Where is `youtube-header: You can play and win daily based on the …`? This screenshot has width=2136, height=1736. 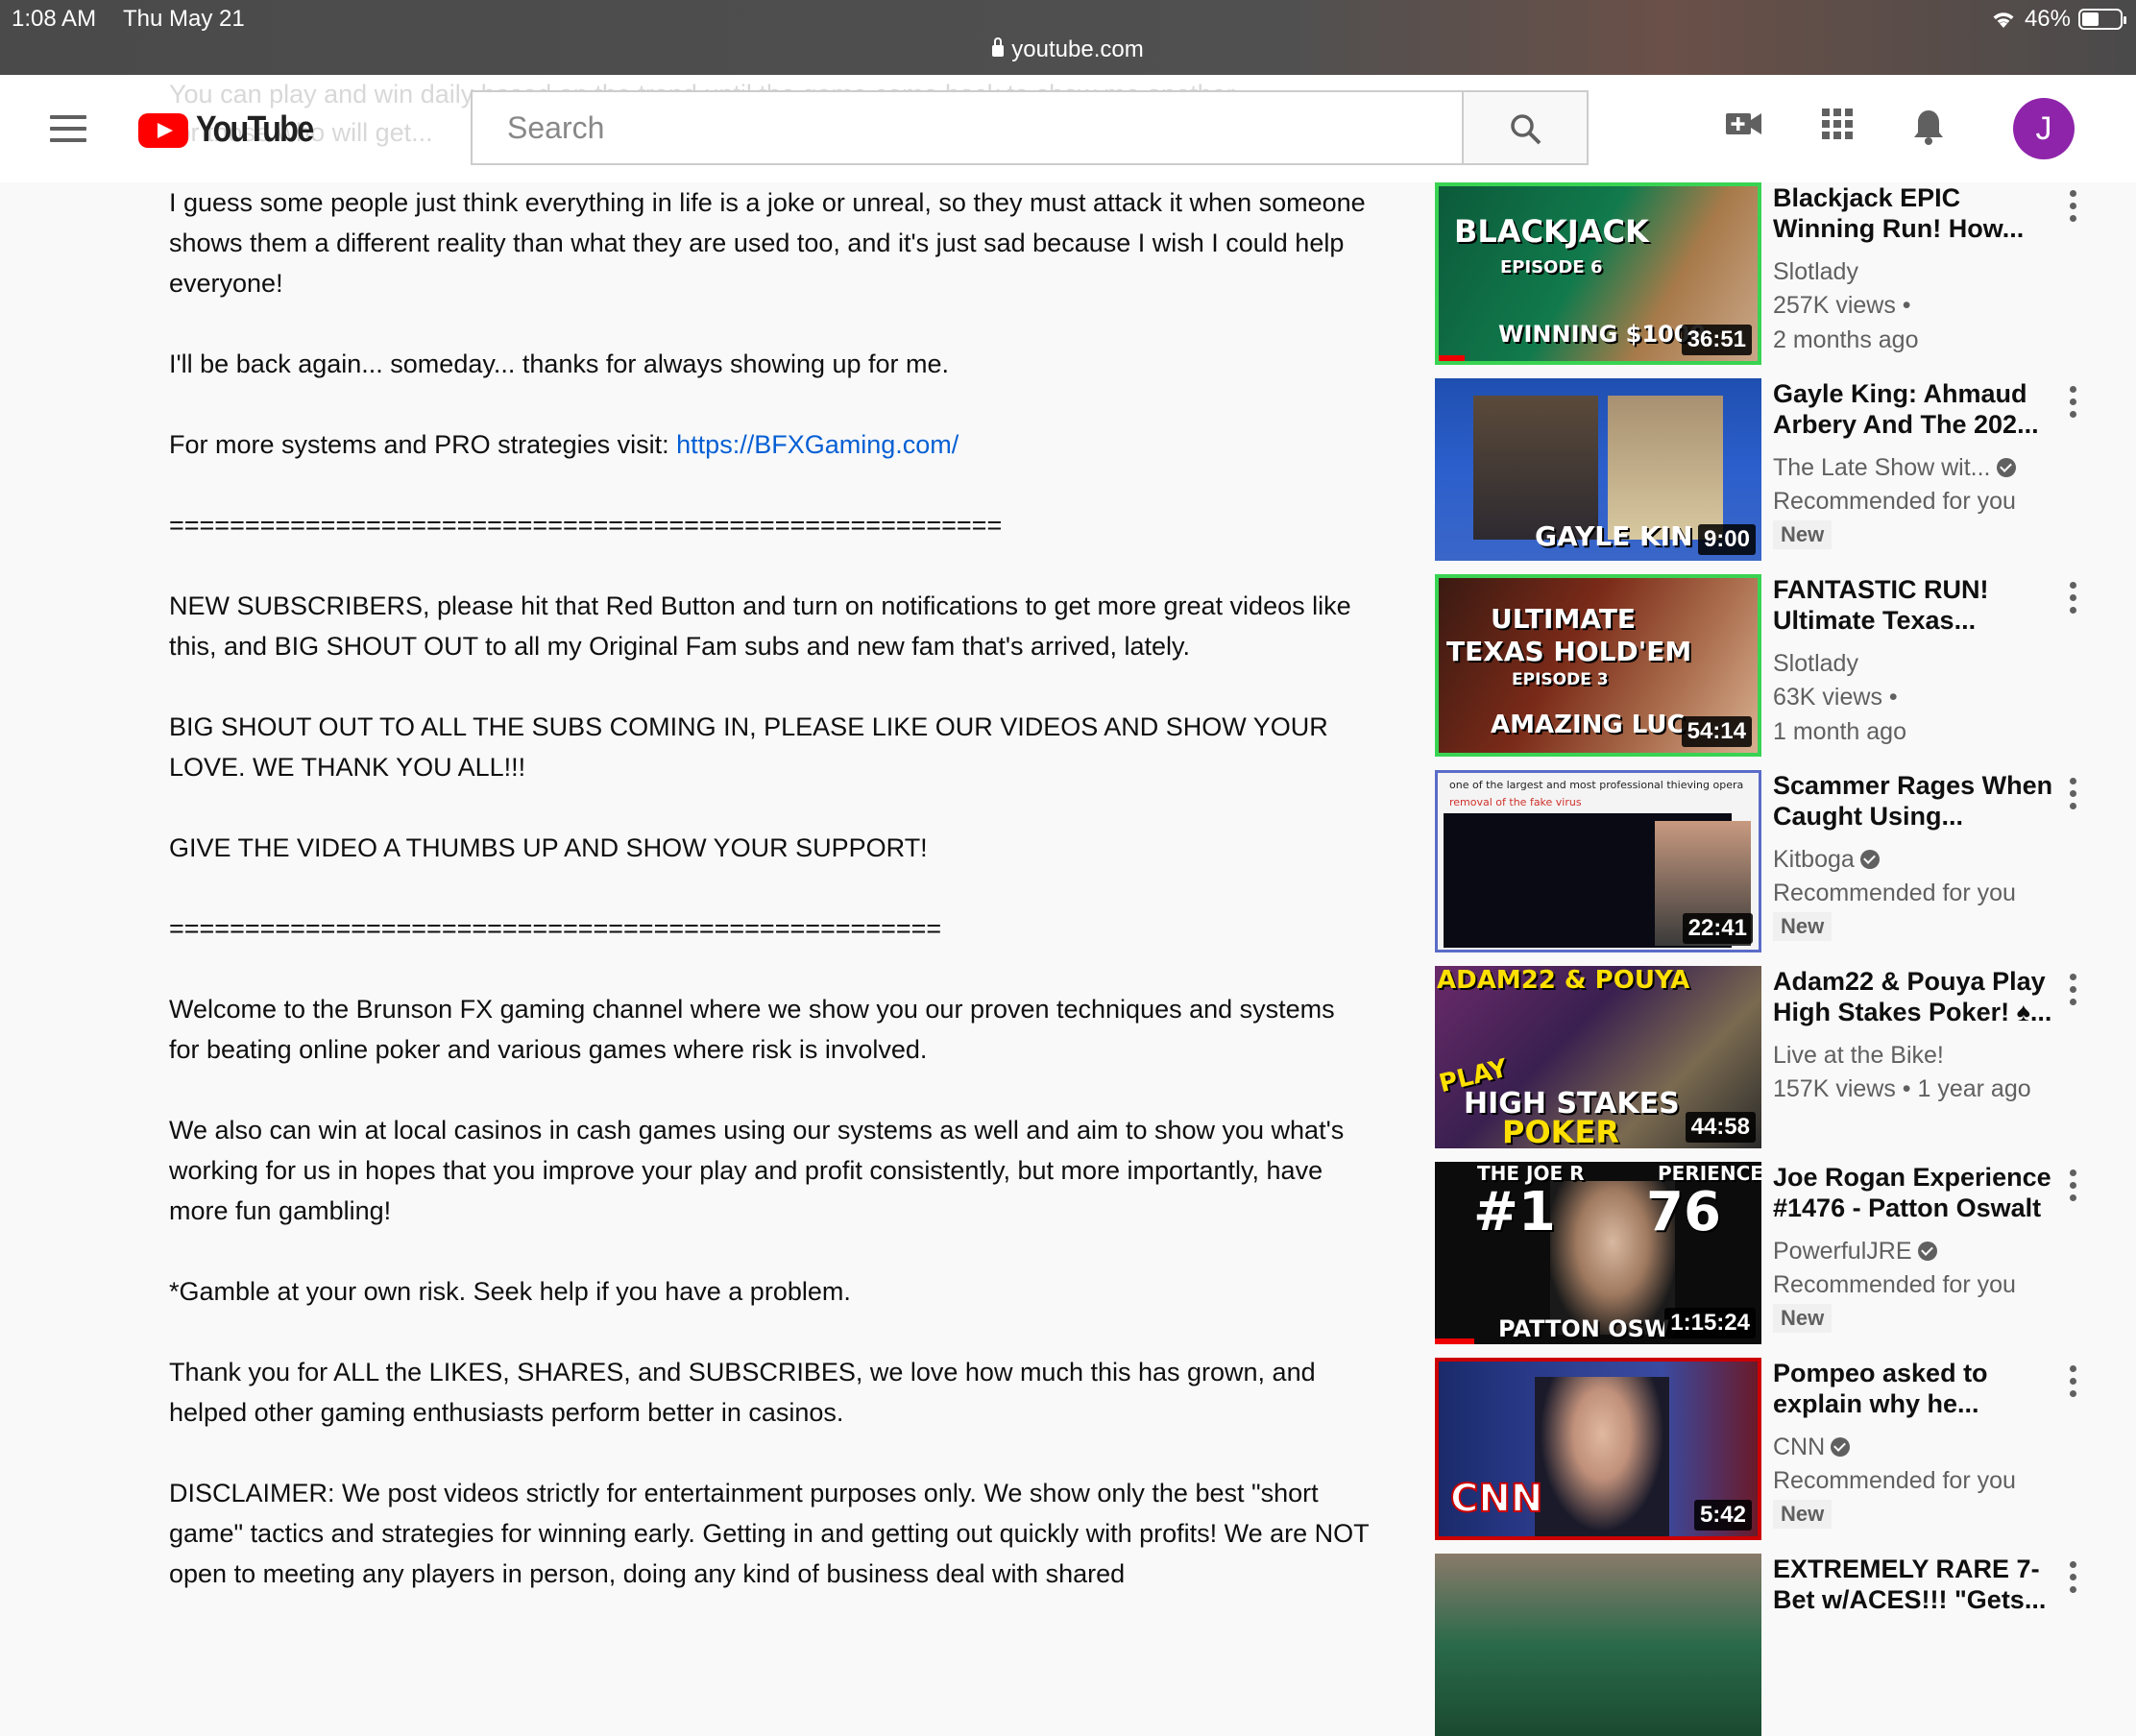
youtube-header: You can play and win daily based on the … is located at coordinates (1068, 128).